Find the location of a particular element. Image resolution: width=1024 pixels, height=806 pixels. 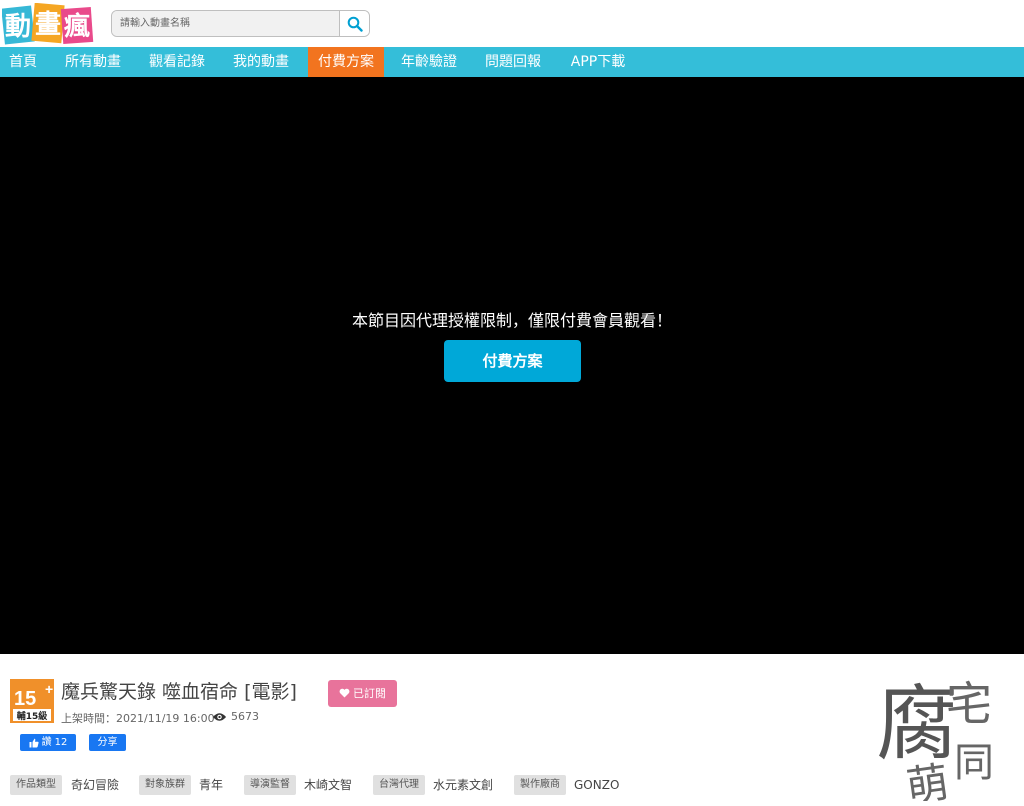

svg-text: 宅 is located at coordinates (969, 704).